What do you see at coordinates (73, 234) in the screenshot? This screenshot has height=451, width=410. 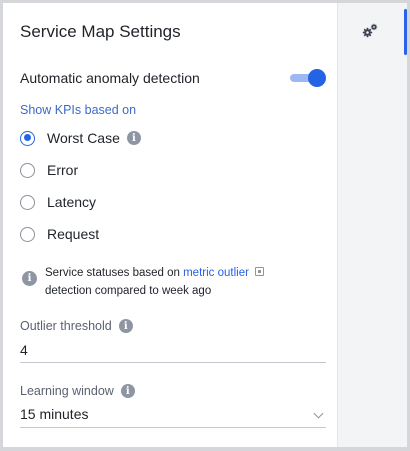 I see `radio-label-request: Request` at bounding box center [73, 234].